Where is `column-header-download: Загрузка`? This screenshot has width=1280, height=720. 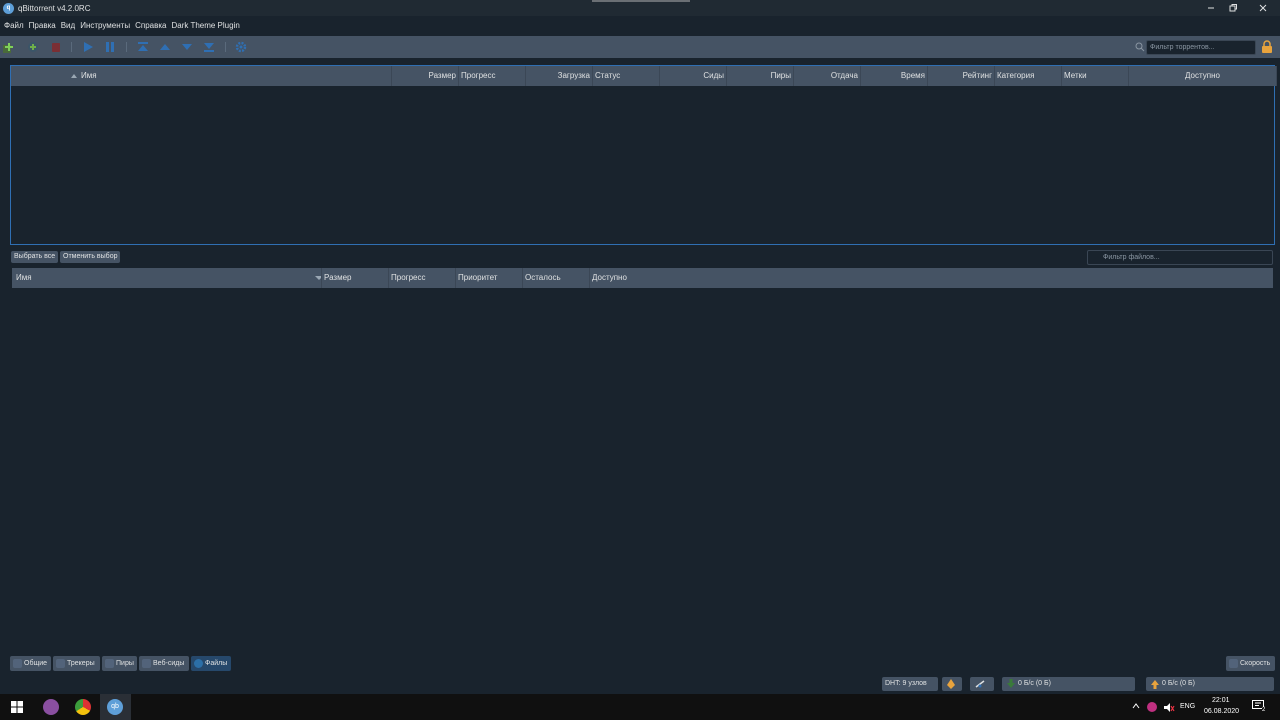
column-header-download: Загрузка is located at coordinates (559, 76).